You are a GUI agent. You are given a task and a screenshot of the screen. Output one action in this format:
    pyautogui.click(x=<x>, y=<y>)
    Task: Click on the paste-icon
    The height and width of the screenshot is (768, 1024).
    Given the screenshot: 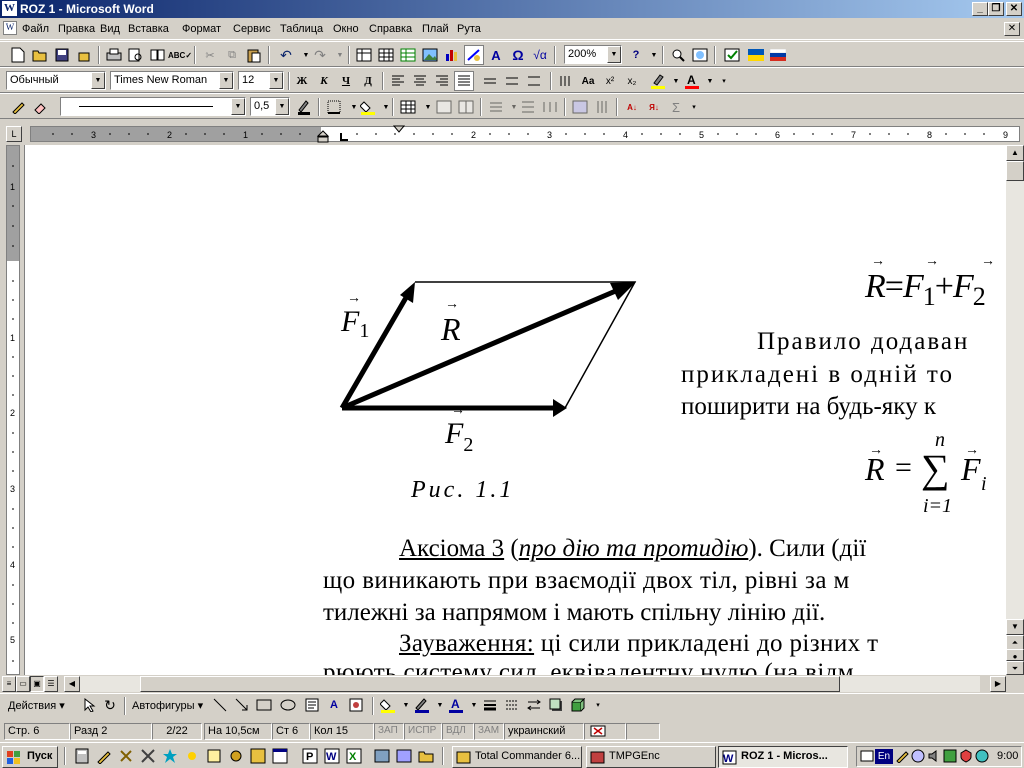 What is the action you would take?
    pyautogui.click(x=254, y=55)
    